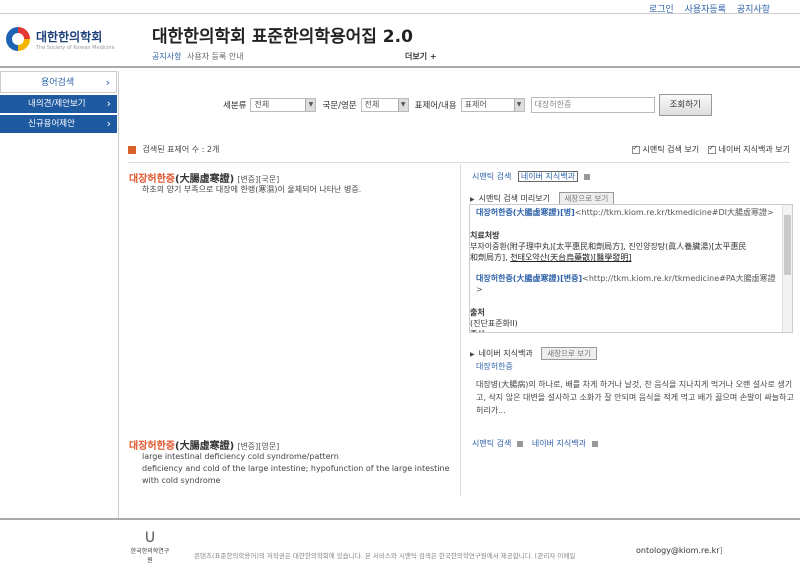  I want to click on search-form: 세분류 전체 ▼ 국문/영문 전체 ▼ 표제어/내용 표제어 ▼ 대장허한증 조회하기, so click(508, 105).